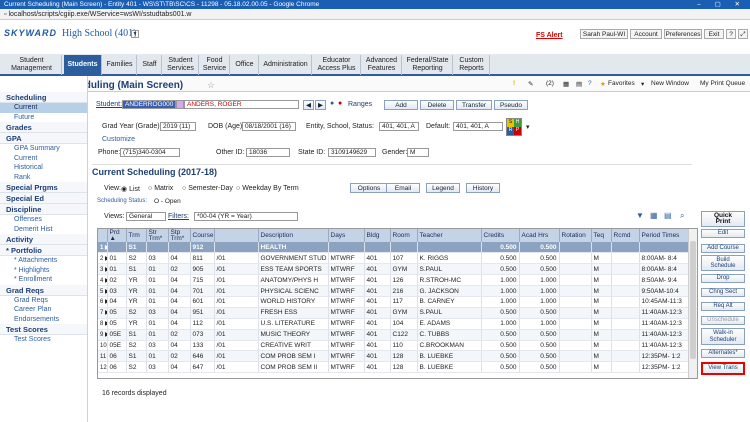 This screenshot has width=750, height=422. I want to click on sidebar-item-demerit-hist: Demerit Hist, so click(43, 230).